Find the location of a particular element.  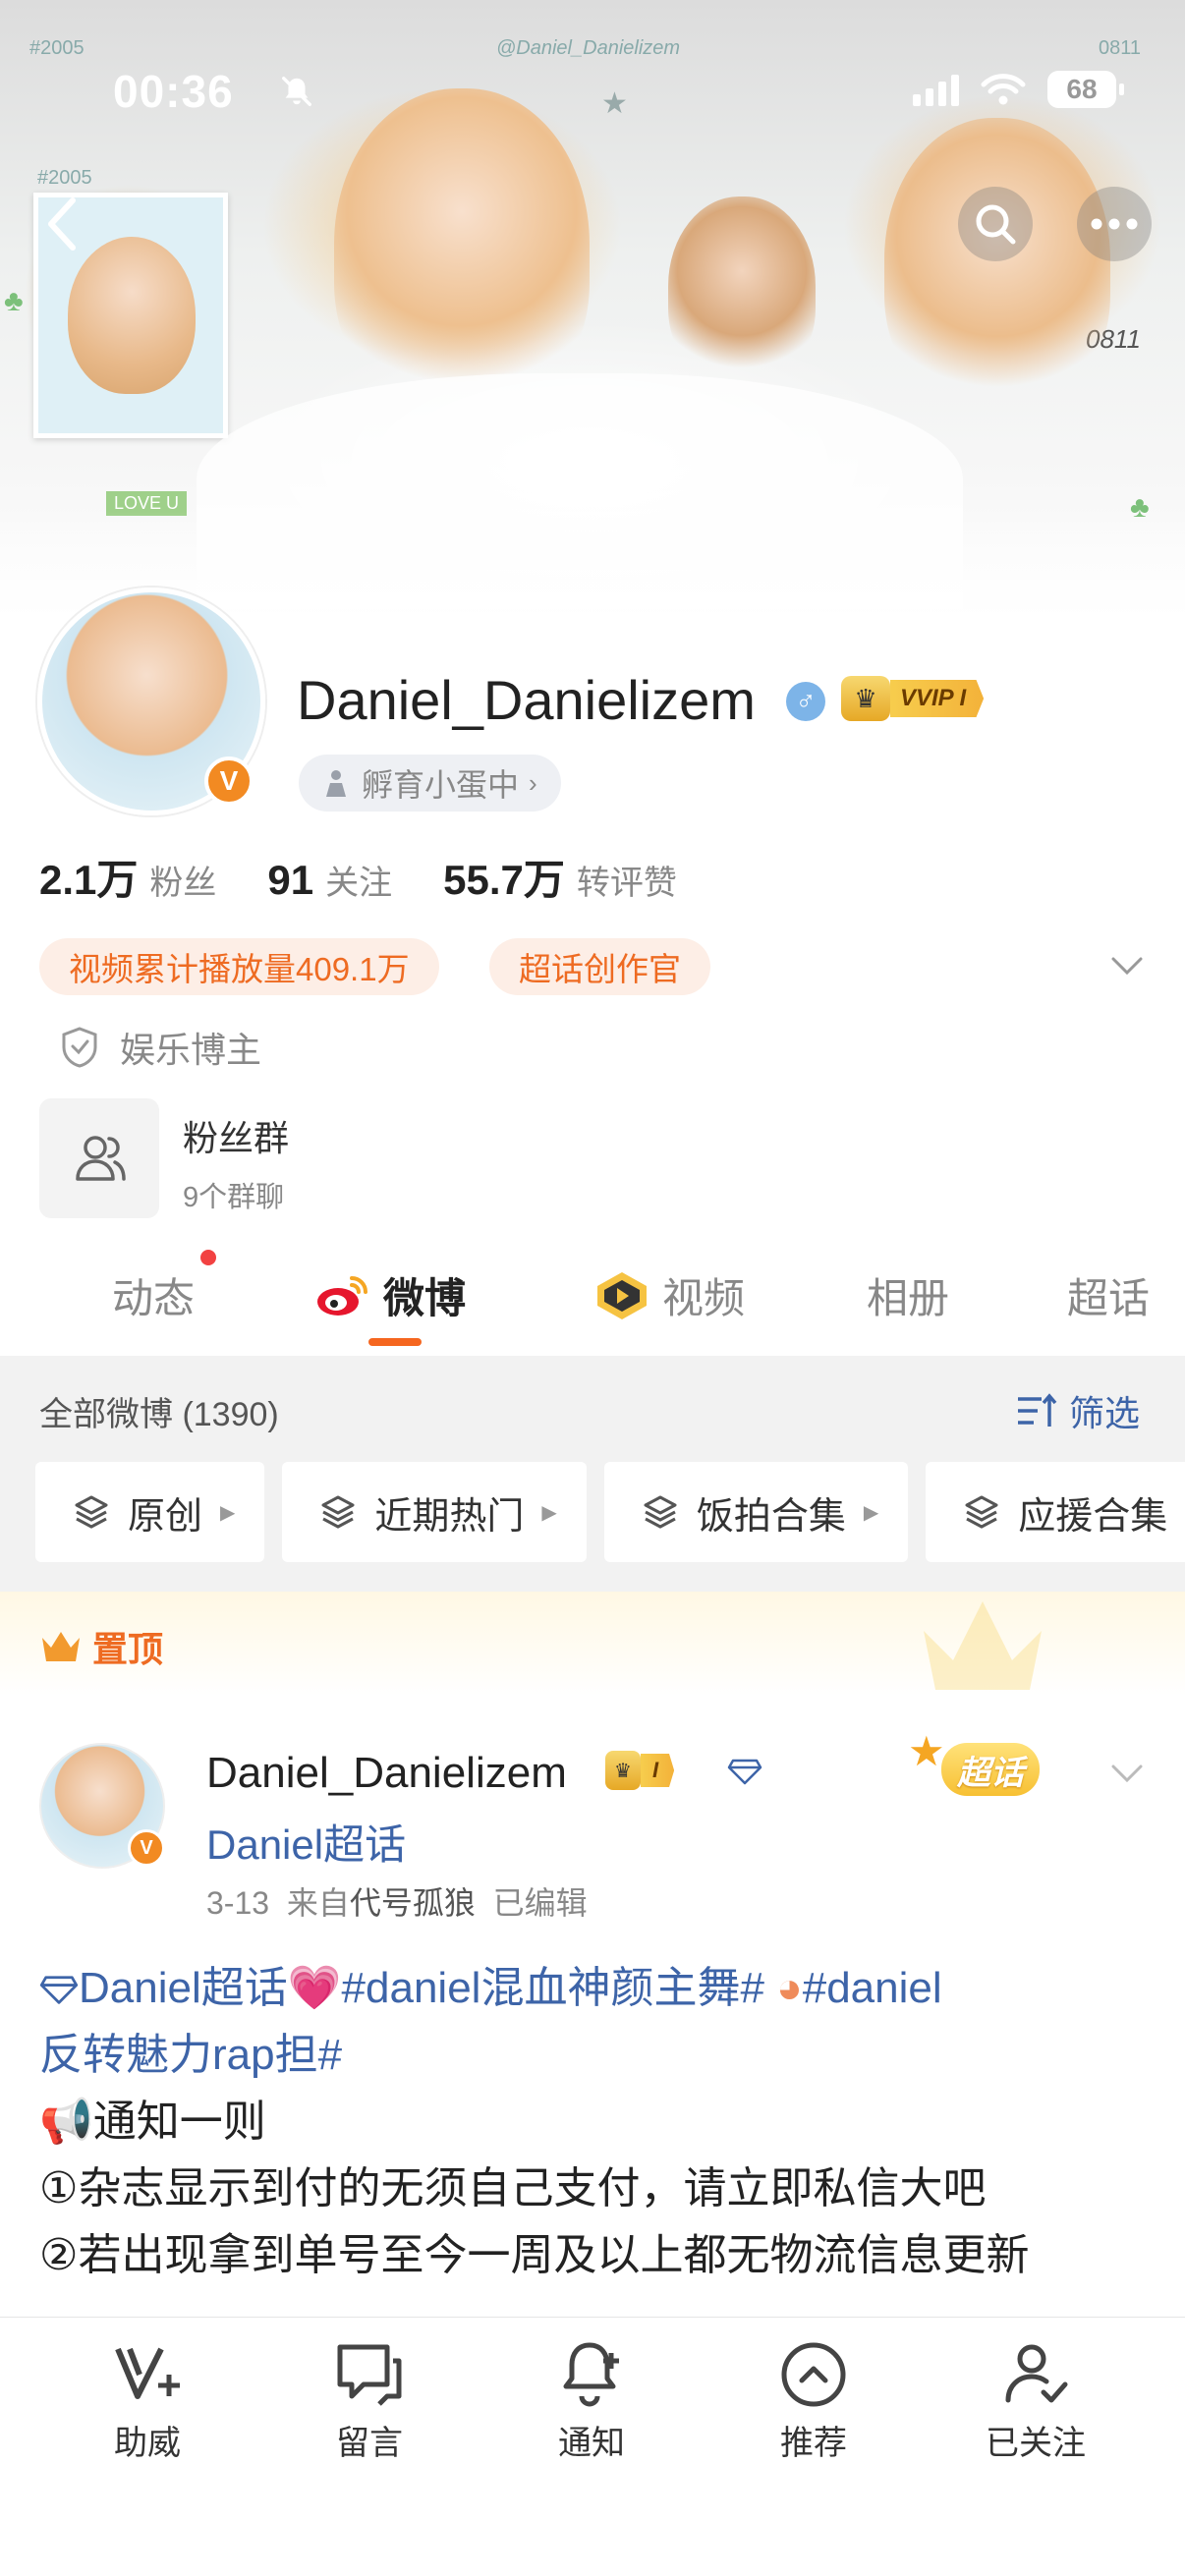

feed-count-label: 全部微博 (1390) is located at coordinates (159, 1414).